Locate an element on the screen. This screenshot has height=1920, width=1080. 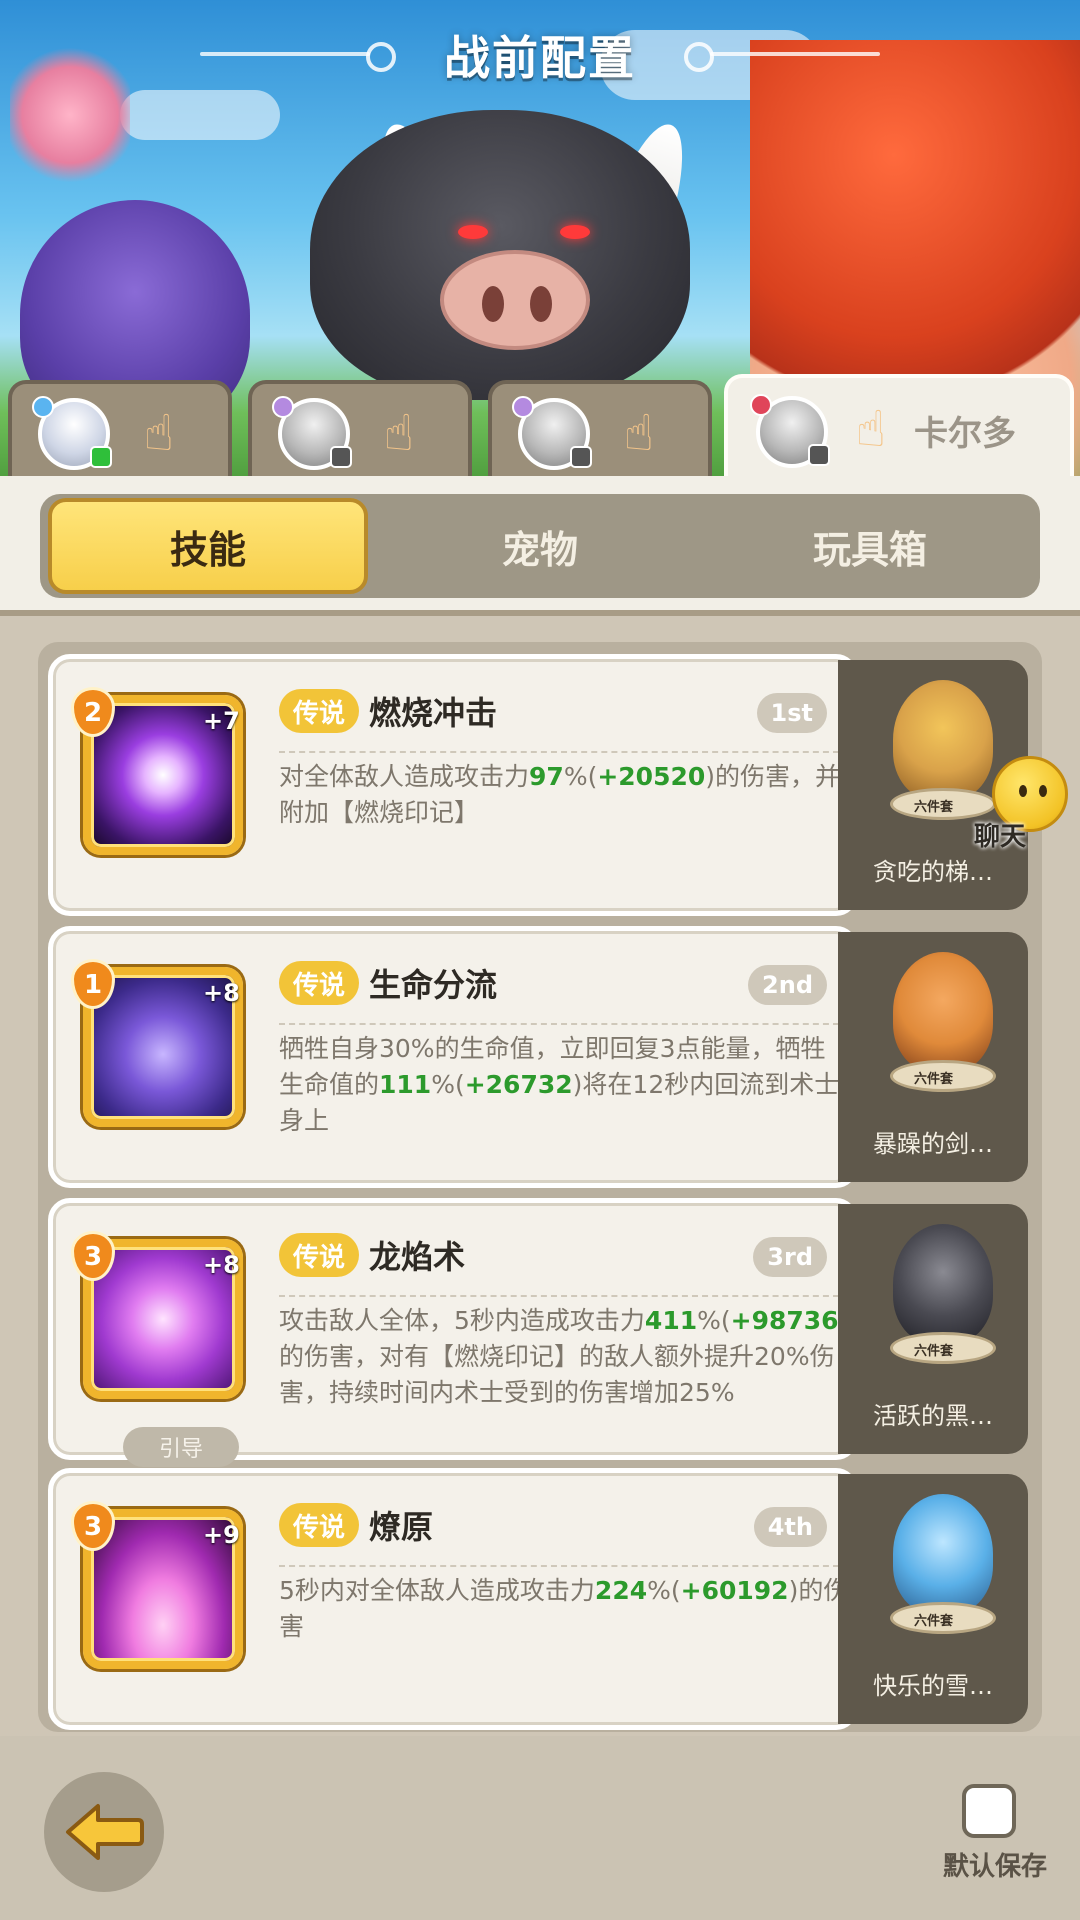
character-name: 卡尔多 is located at coordinates (965, 434).